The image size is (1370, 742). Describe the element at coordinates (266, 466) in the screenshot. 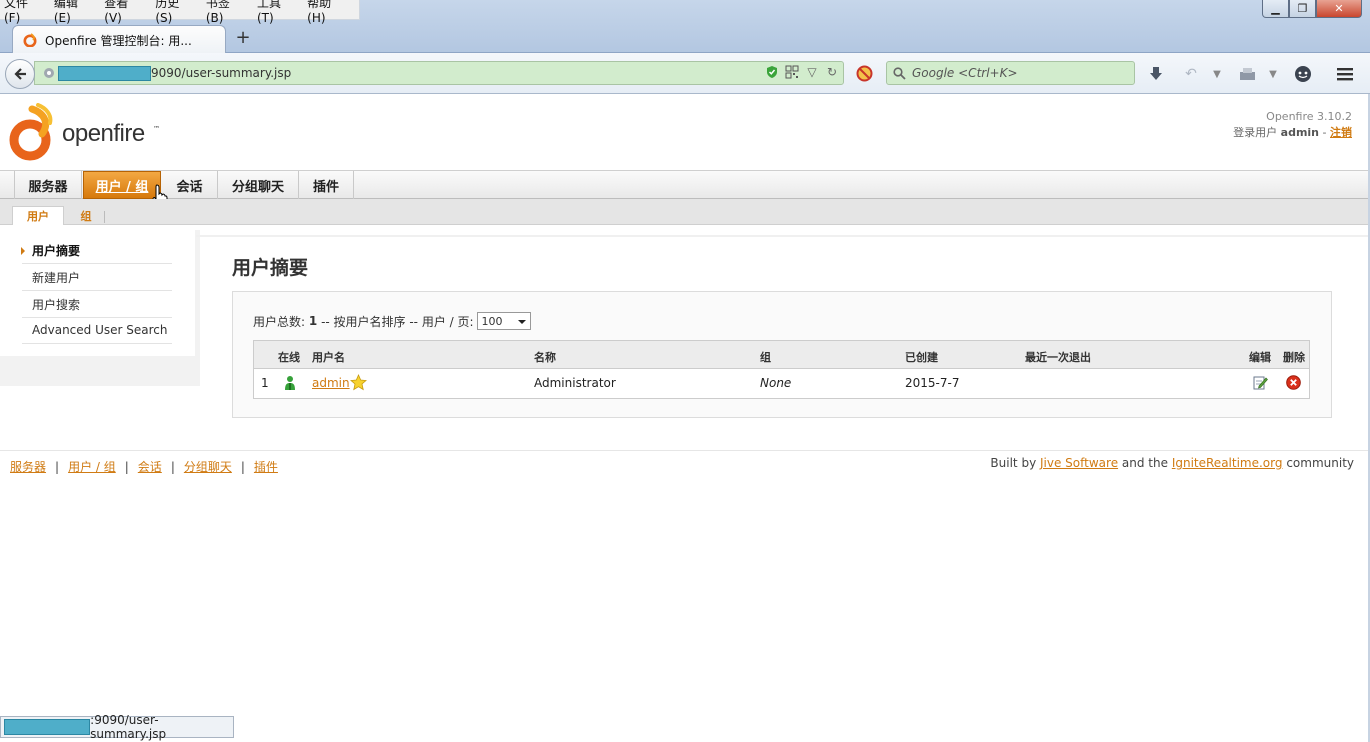

I see `footer-link-plugins: 插件` at that location.